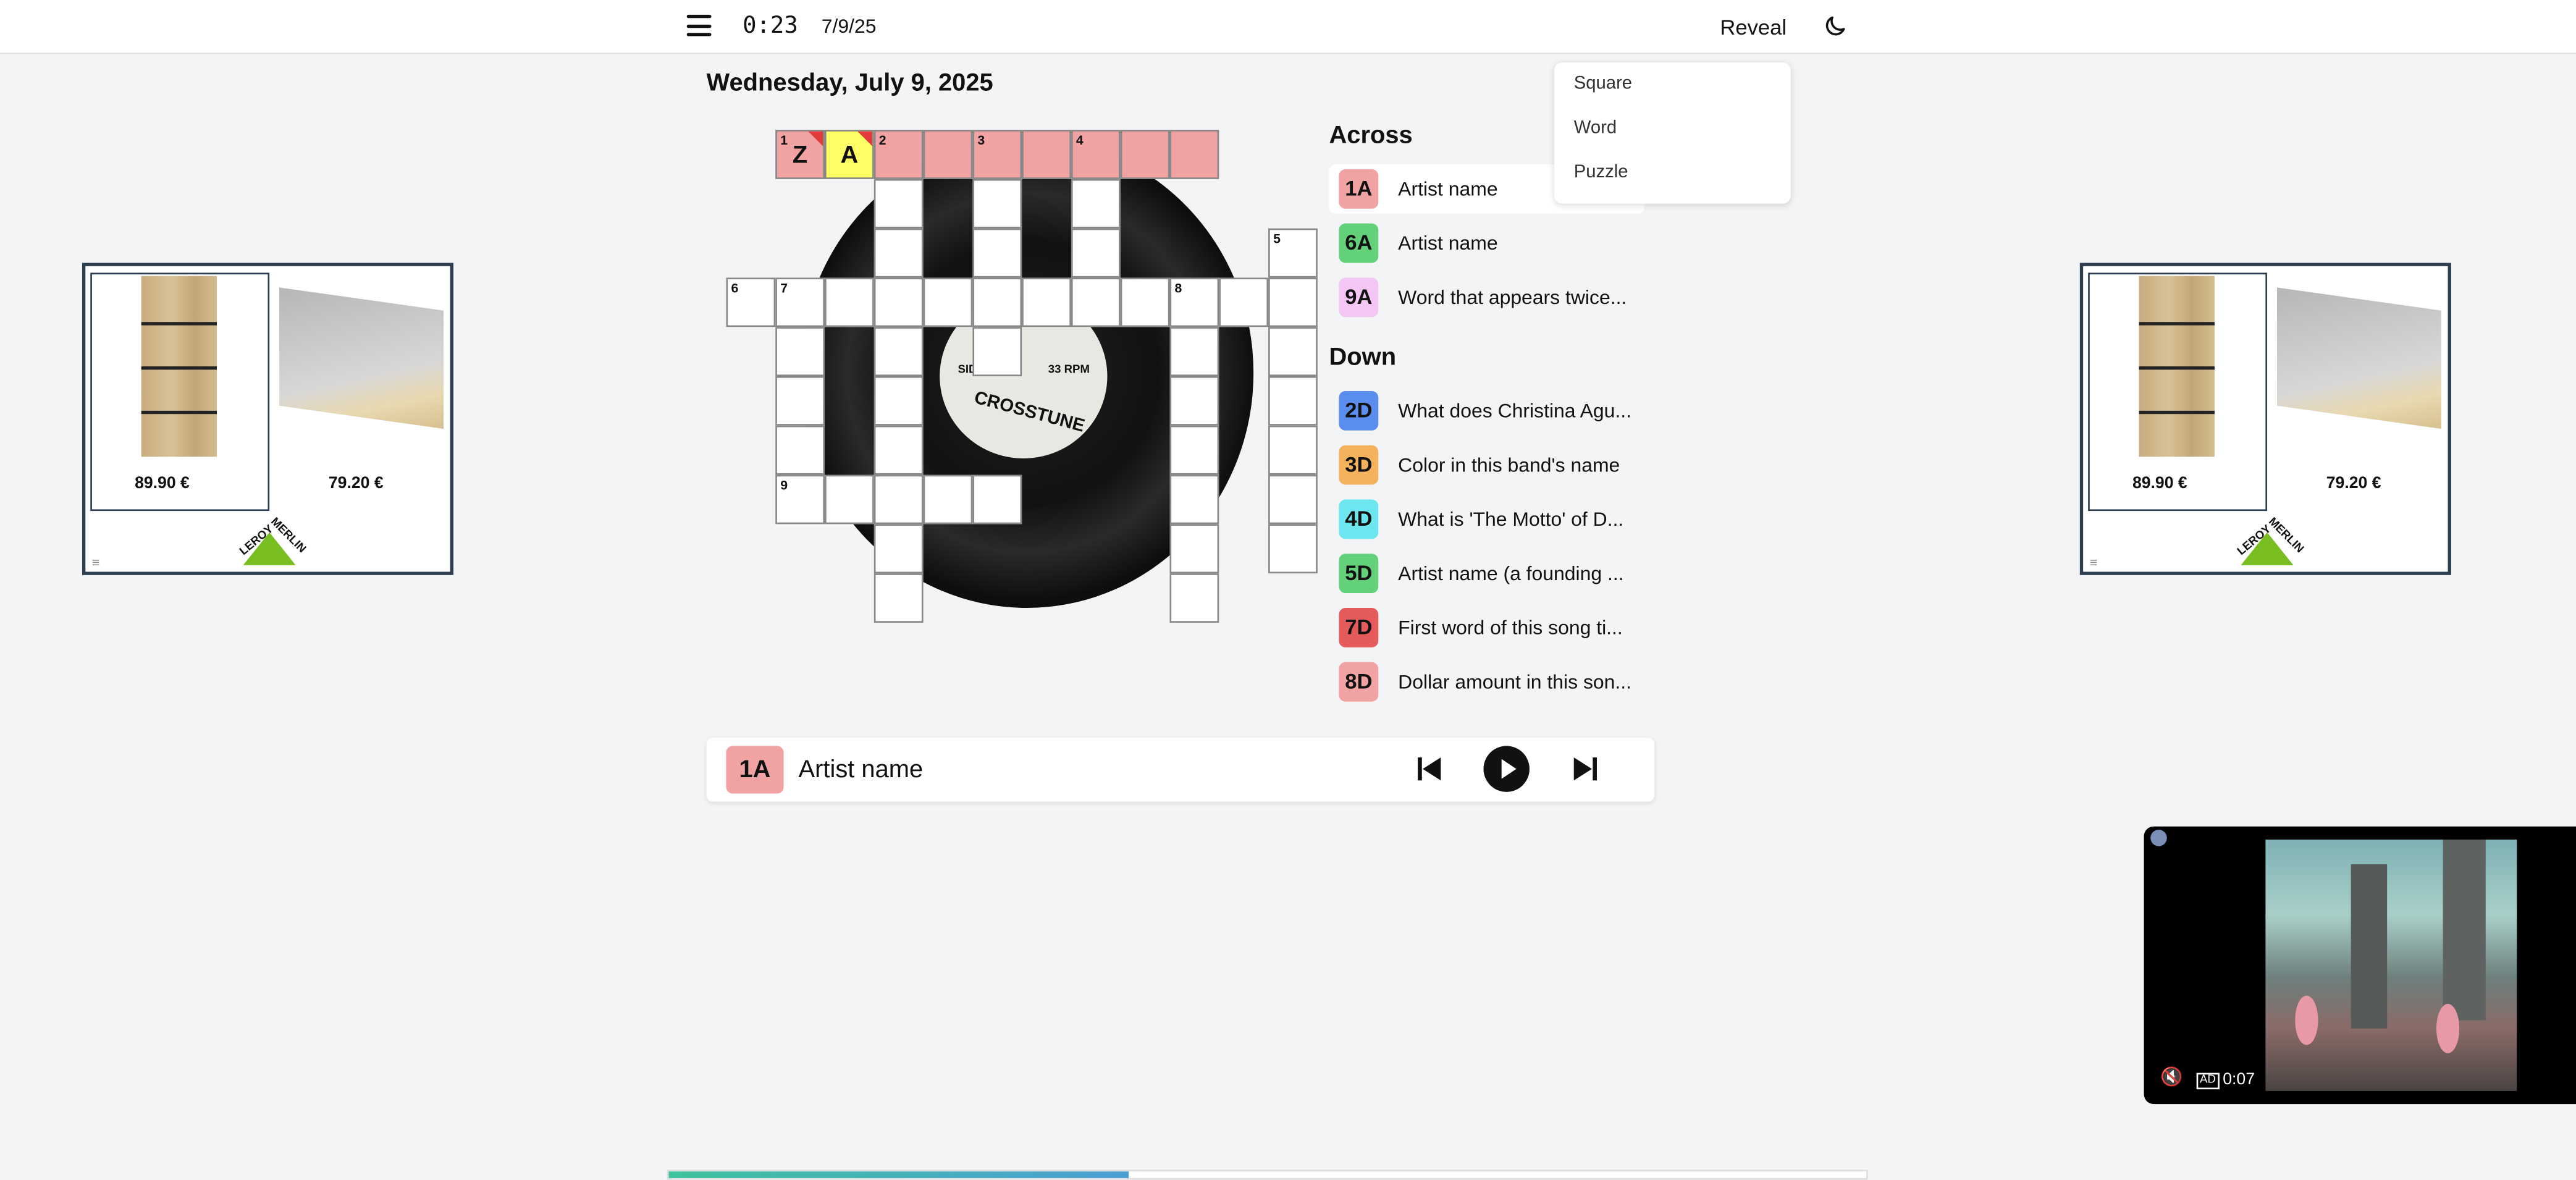 This screenshot has height=1180, width=2576. Describe the element at coordinates (1079, 140) in the screenshot. I see `cell-number: 4` at that location.